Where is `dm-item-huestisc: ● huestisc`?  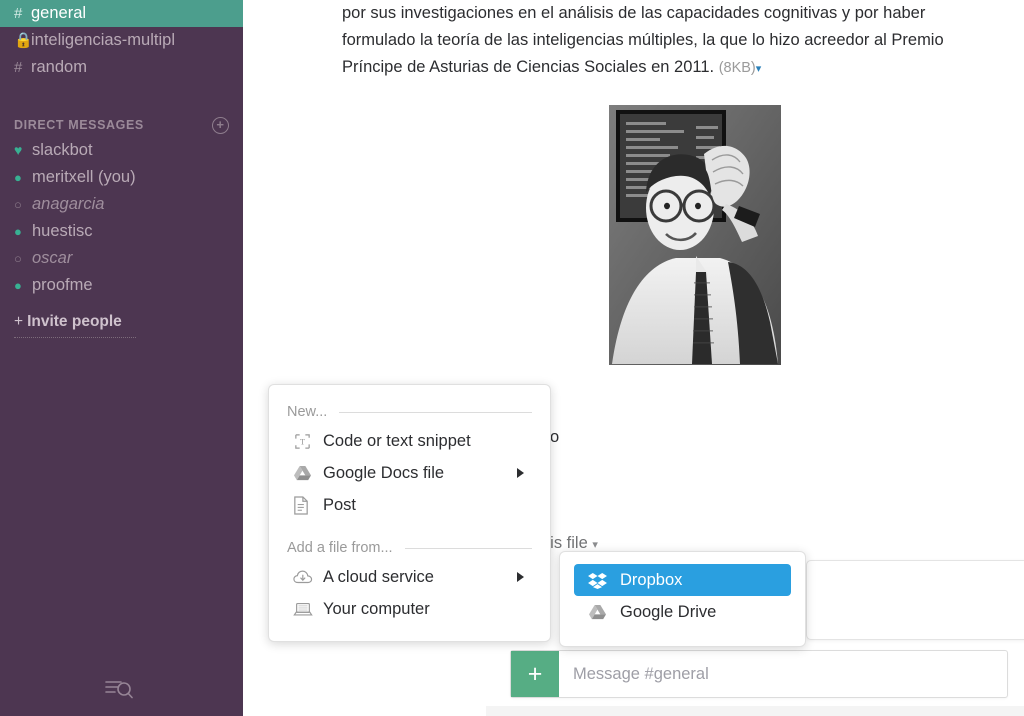
dm-item-huestisc: ● huestisc is located at coordinates (121, 231).